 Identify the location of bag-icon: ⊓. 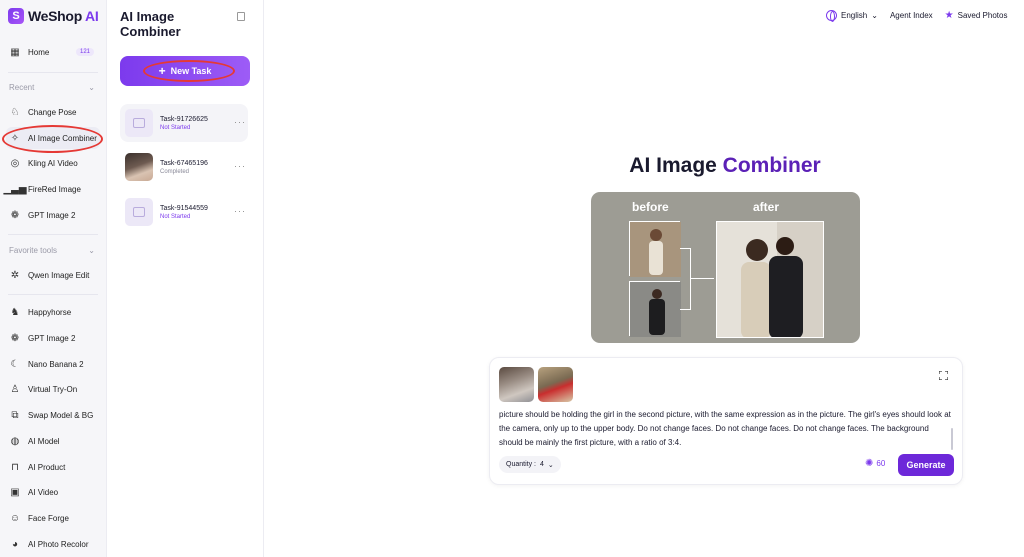
(15, 467).